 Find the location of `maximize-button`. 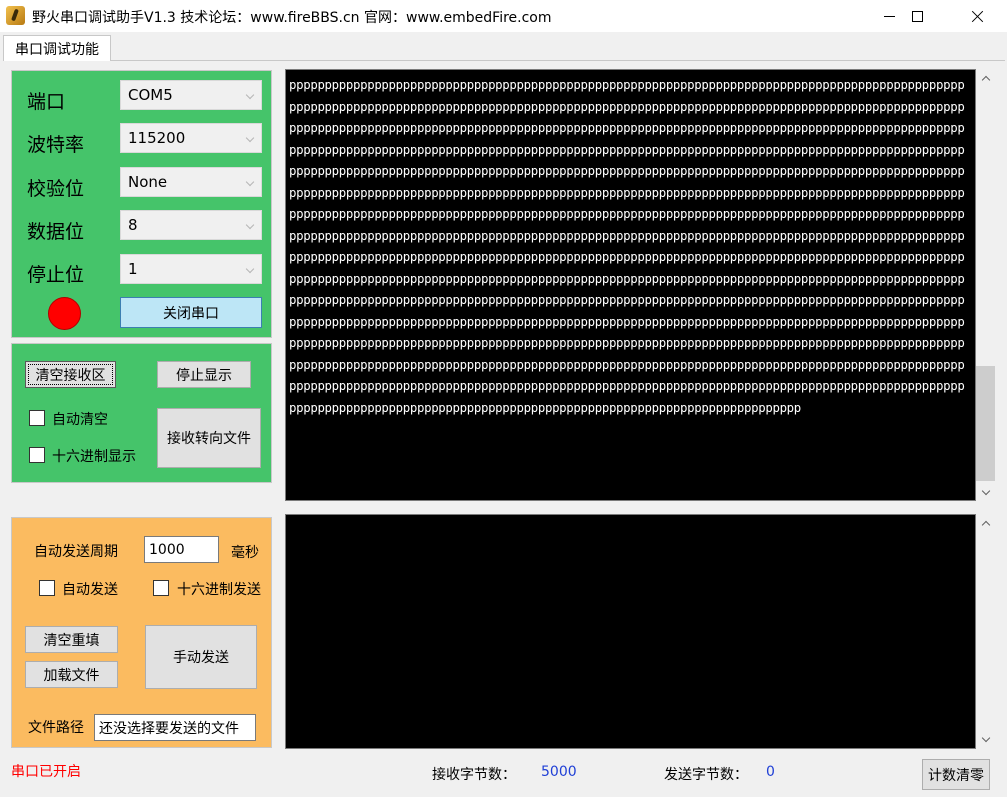

maximize-button is located at coordinates (917, 16).